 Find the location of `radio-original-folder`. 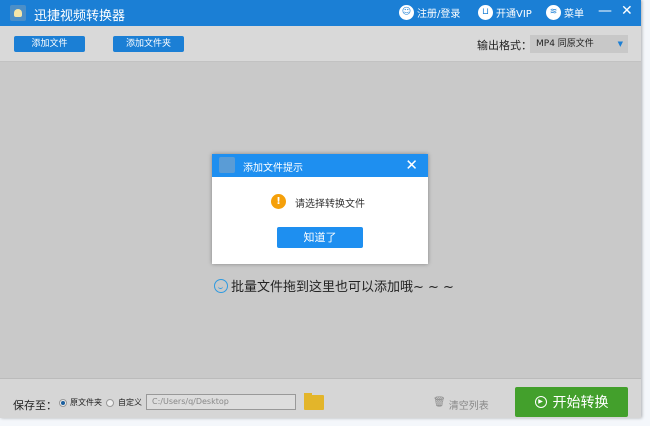

radio-original-folder is located at coordinates (63, 403).